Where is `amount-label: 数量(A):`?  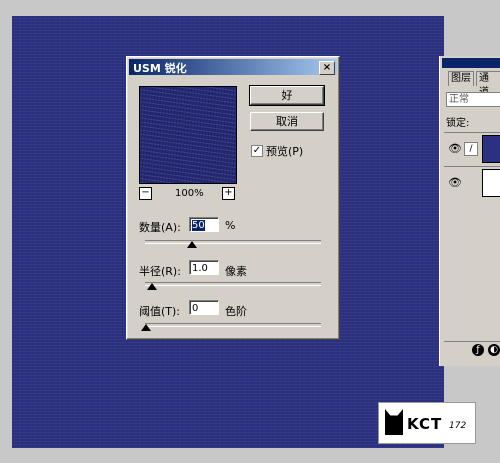
amount-label: 数量(A): is located at coordinates (160, 227).